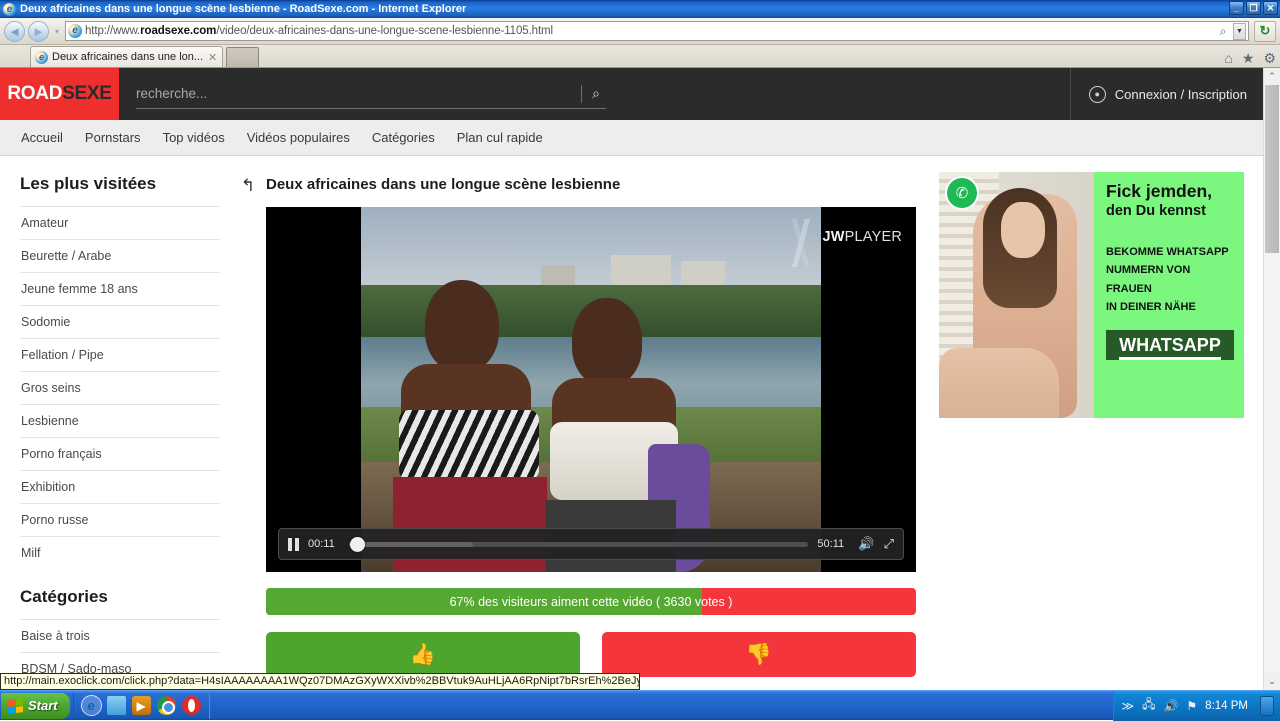 This screenshot has height=721, width=1280. Describe the element at coordinates (607, 342) in the screenshot. I see `subject-2-head` at that location.